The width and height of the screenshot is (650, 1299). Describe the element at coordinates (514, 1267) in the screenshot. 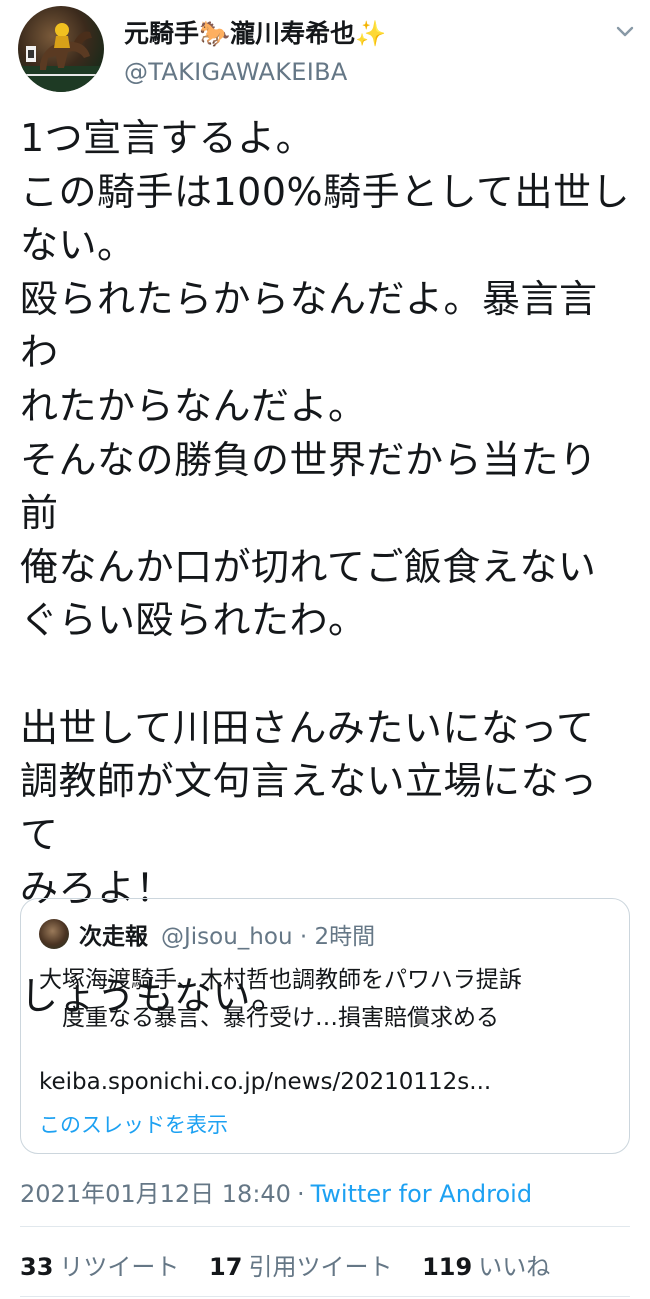

I see `like-count-label: いいね` at that location.